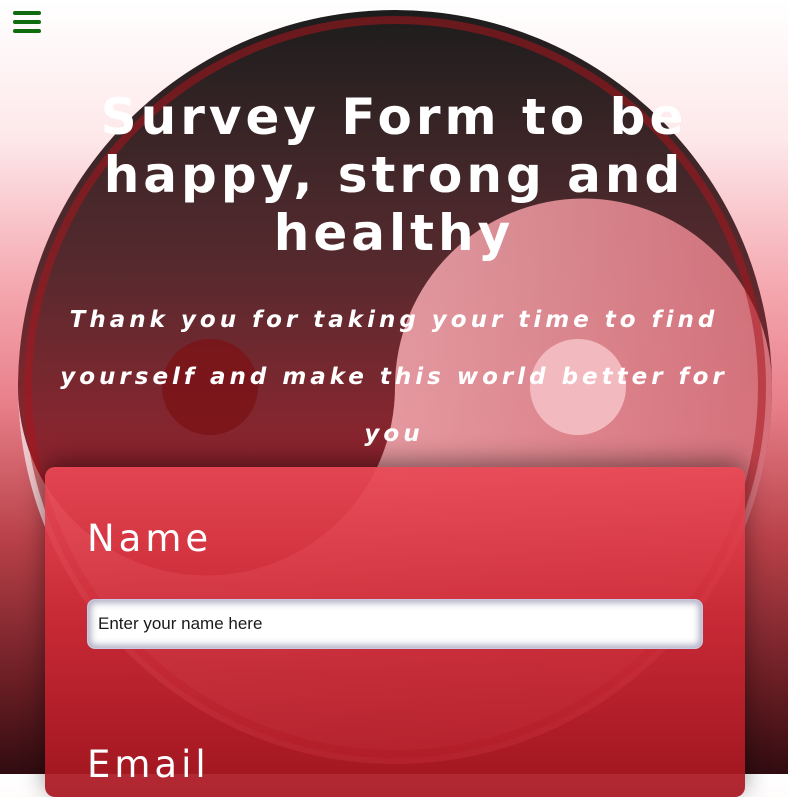 The image size is (788, 797). I want to click on hamburger-menu-icon, so click(27, 23).